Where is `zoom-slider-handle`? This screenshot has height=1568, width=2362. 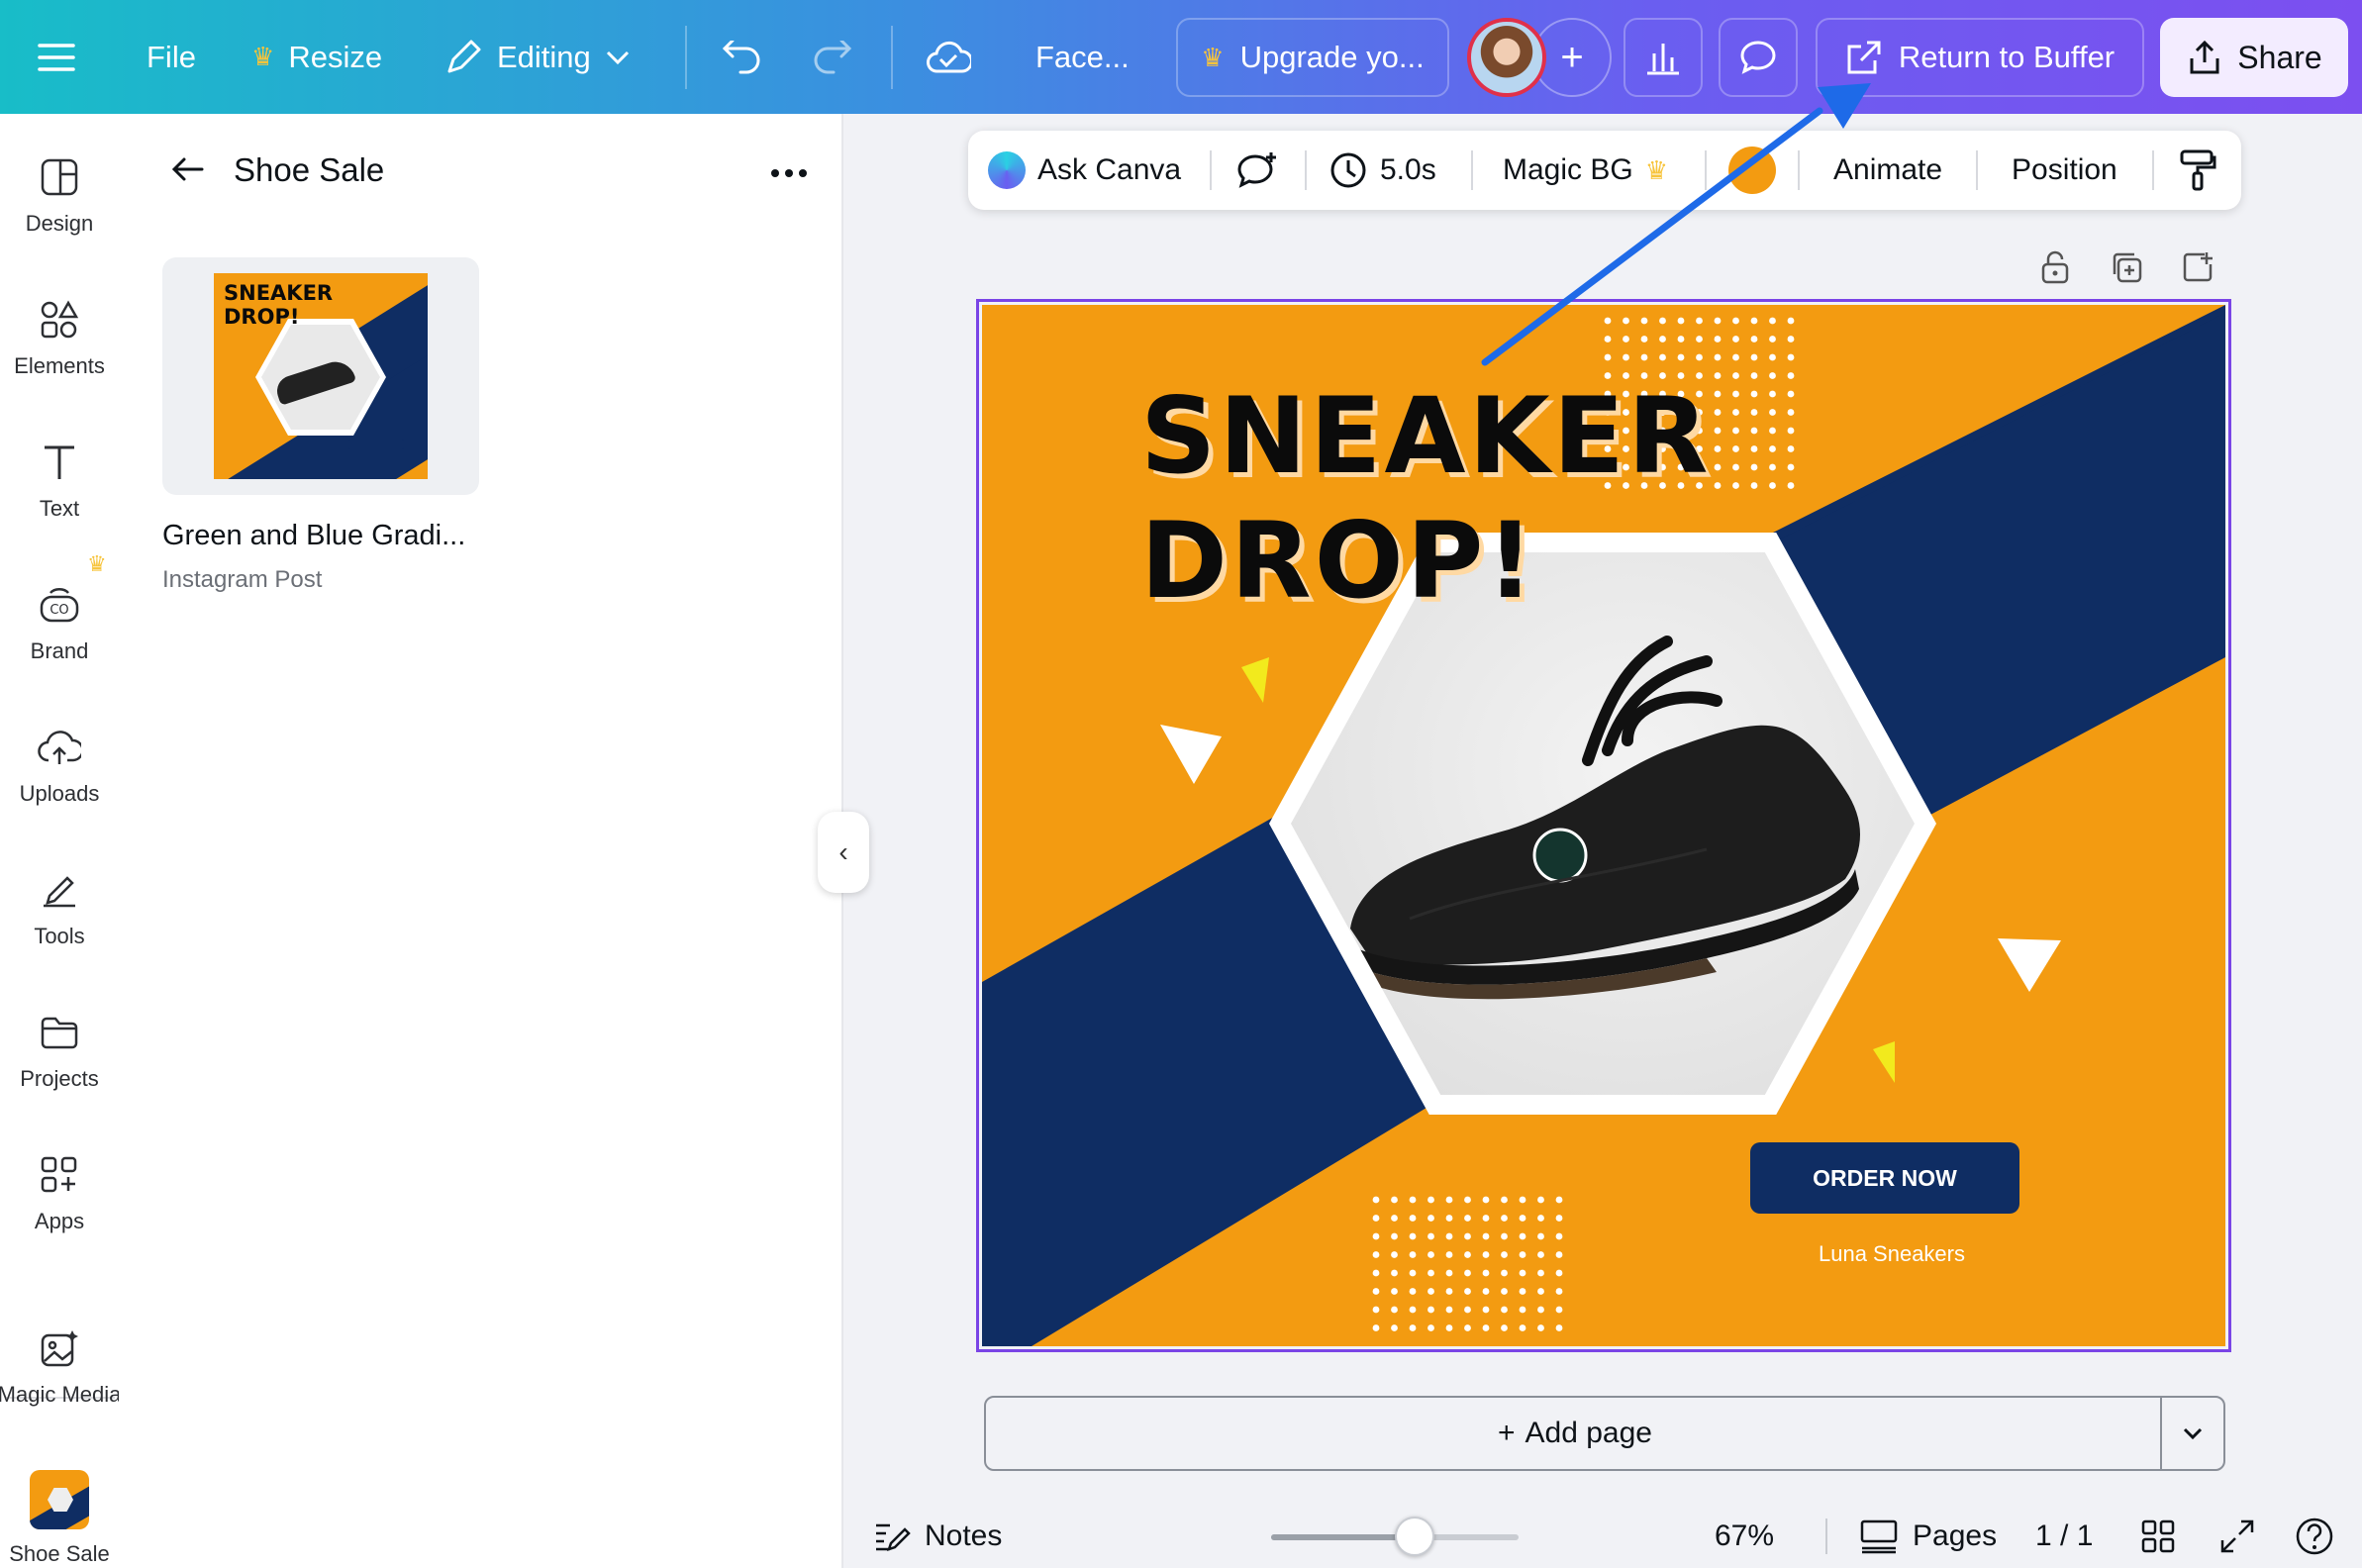
zoom-slider-handle is located at coordinates (1415, 1536).